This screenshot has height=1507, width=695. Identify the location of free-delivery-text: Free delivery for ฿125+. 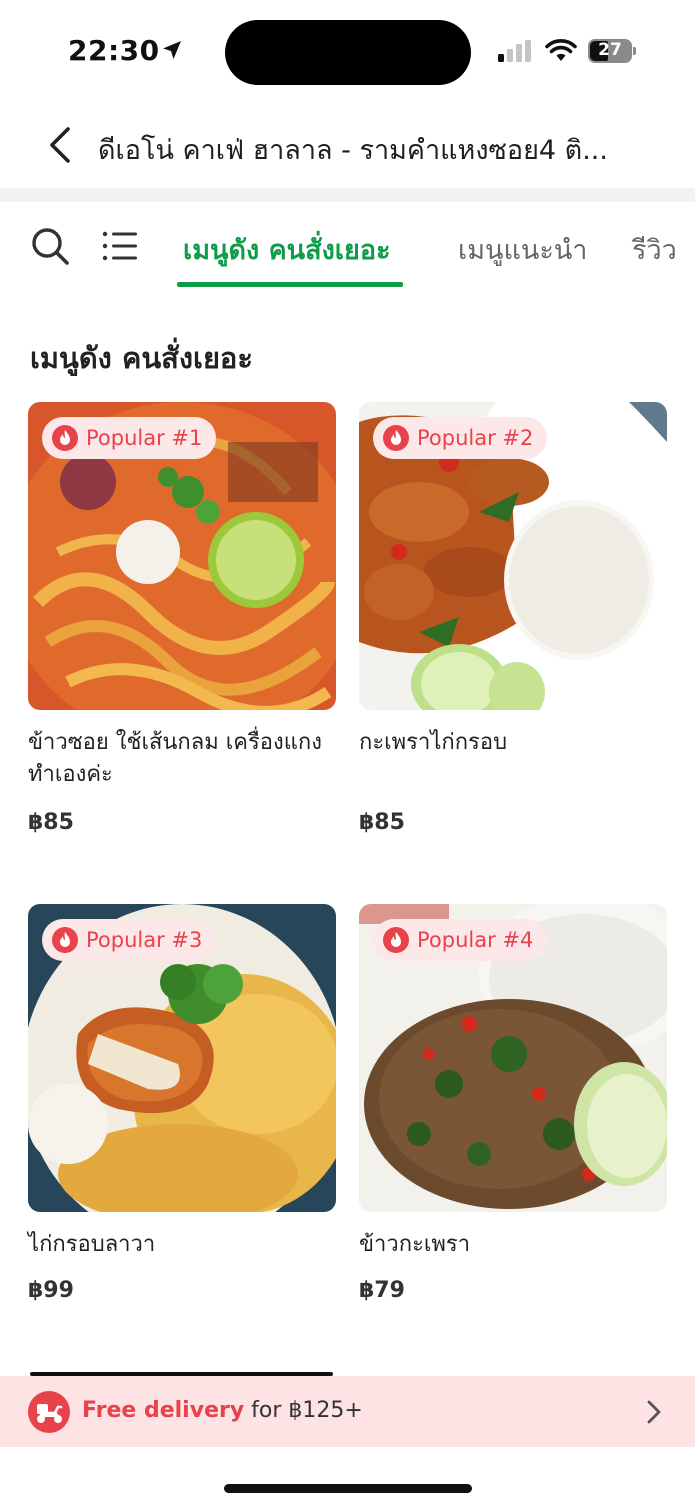
(222, 1410).